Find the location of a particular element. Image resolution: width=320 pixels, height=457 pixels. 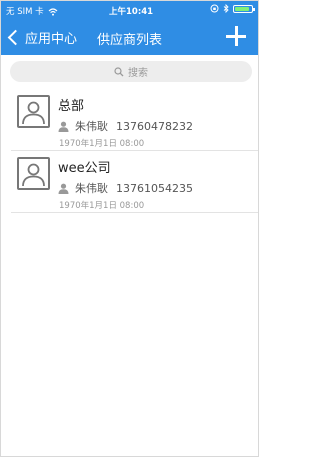

list-item: wee公司 朱伟耿 13761054235 1970年1月1日 08:00 is located at coordinates (134, 182).